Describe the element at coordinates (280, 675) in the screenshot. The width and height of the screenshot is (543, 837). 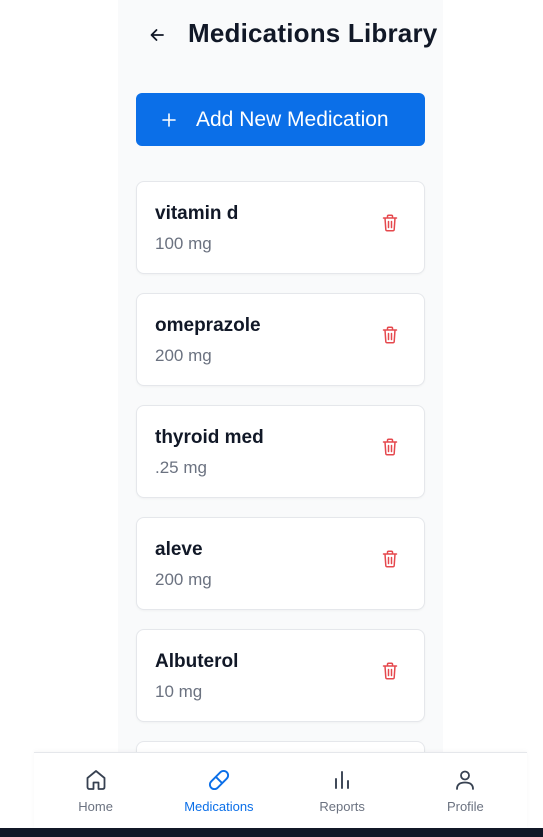
I see `medication-card: Albuterol 10 mg` at that location.